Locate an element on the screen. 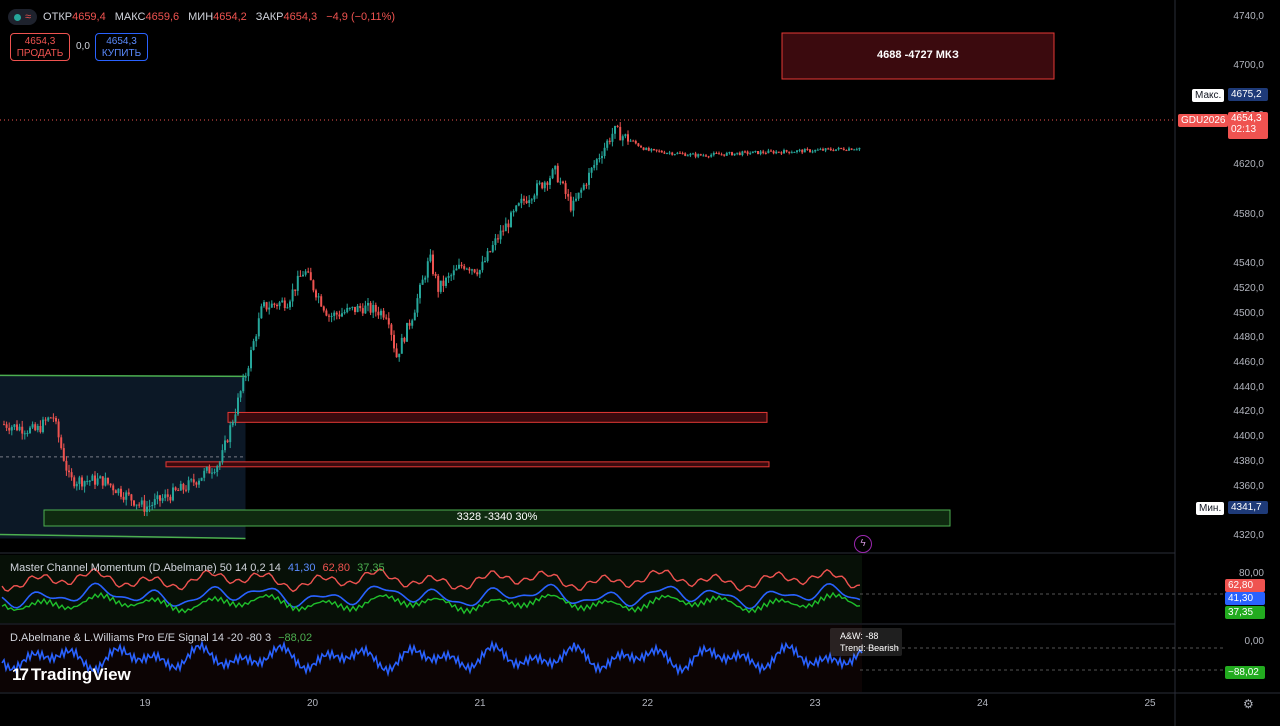  indicator1-v2: 62,80 is located at coordinates (336, 568).